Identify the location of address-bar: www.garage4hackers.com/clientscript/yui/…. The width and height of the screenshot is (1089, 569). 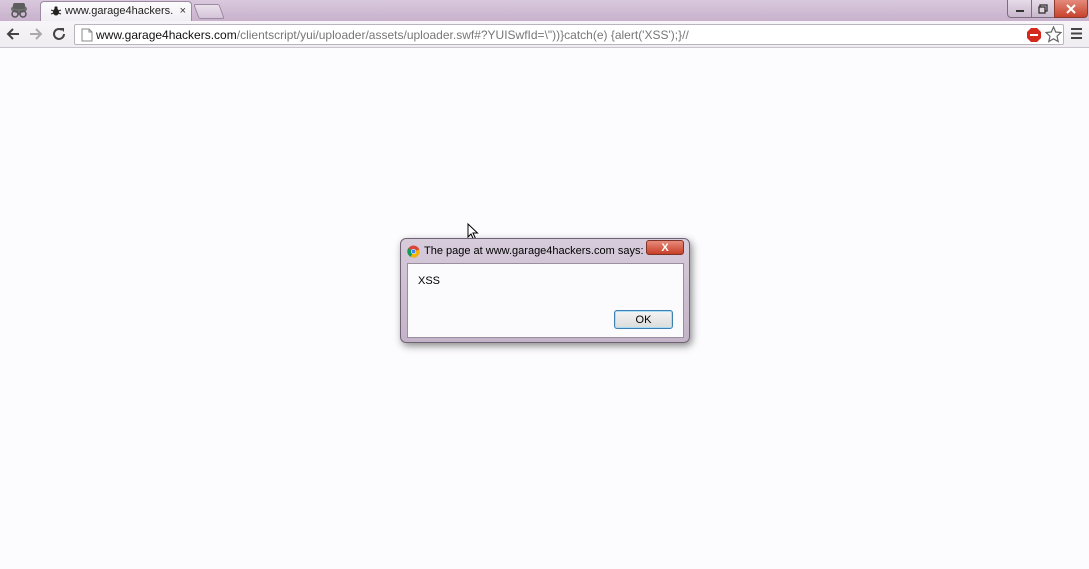
(569, 34).